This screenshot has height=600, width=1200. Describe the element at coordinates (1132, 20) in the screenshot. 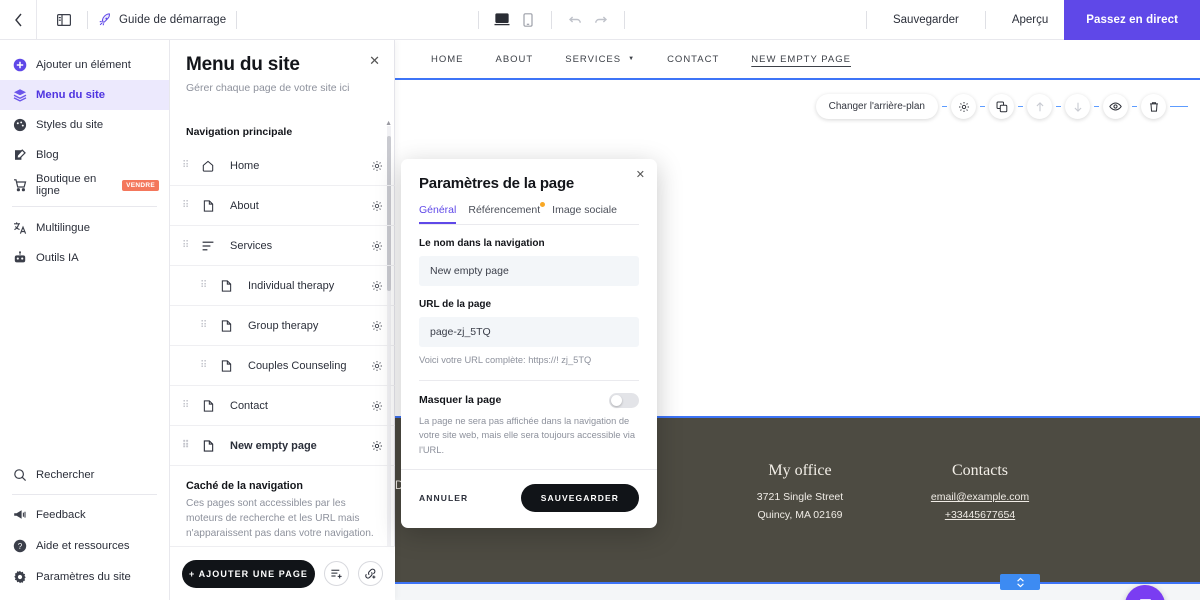

I see `publish-button: Passez en direct` at that location.